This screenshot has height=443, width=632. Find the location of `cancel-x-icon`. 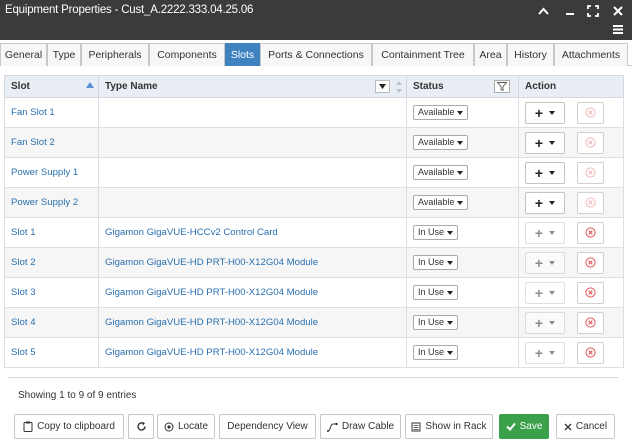

cancel-x-icon is located at coordinates (568, 426).